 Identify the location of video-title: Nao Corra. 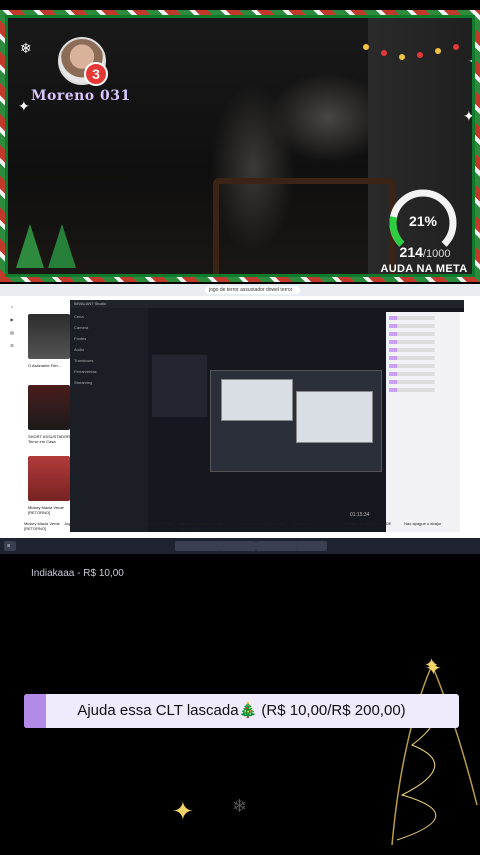
(318, 523).